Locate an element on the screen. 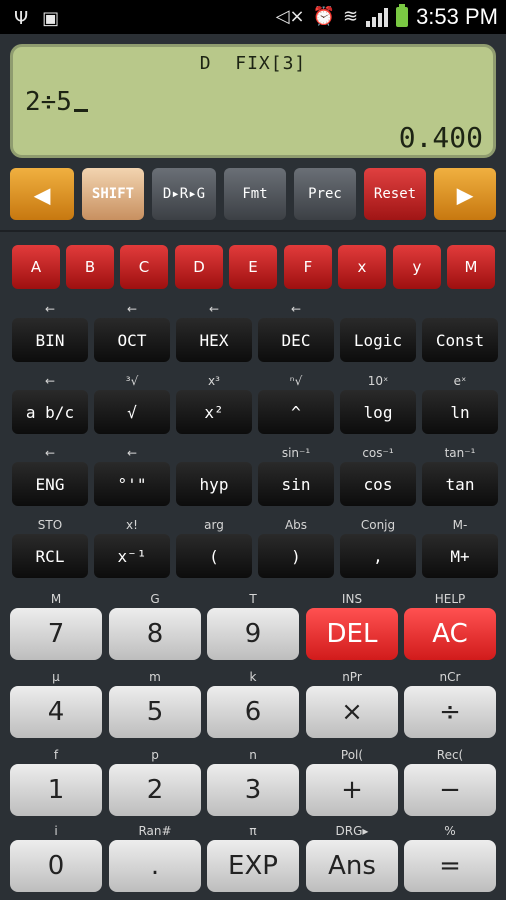 The image size is (506, 900). delete-key: DEL is located at coordinates (352, 634).